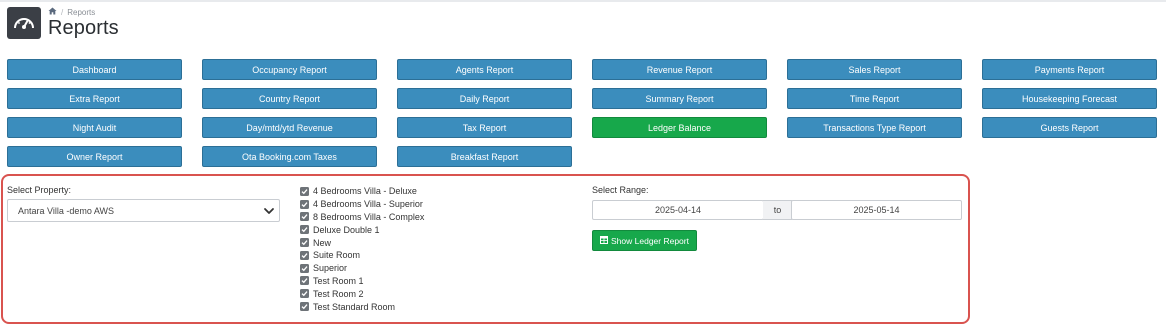 This screenshot has height=330, width=1166. Describe the element at coordinates (874, 98) in the screenshot. I see `time-report-button: Time Report` at that location.